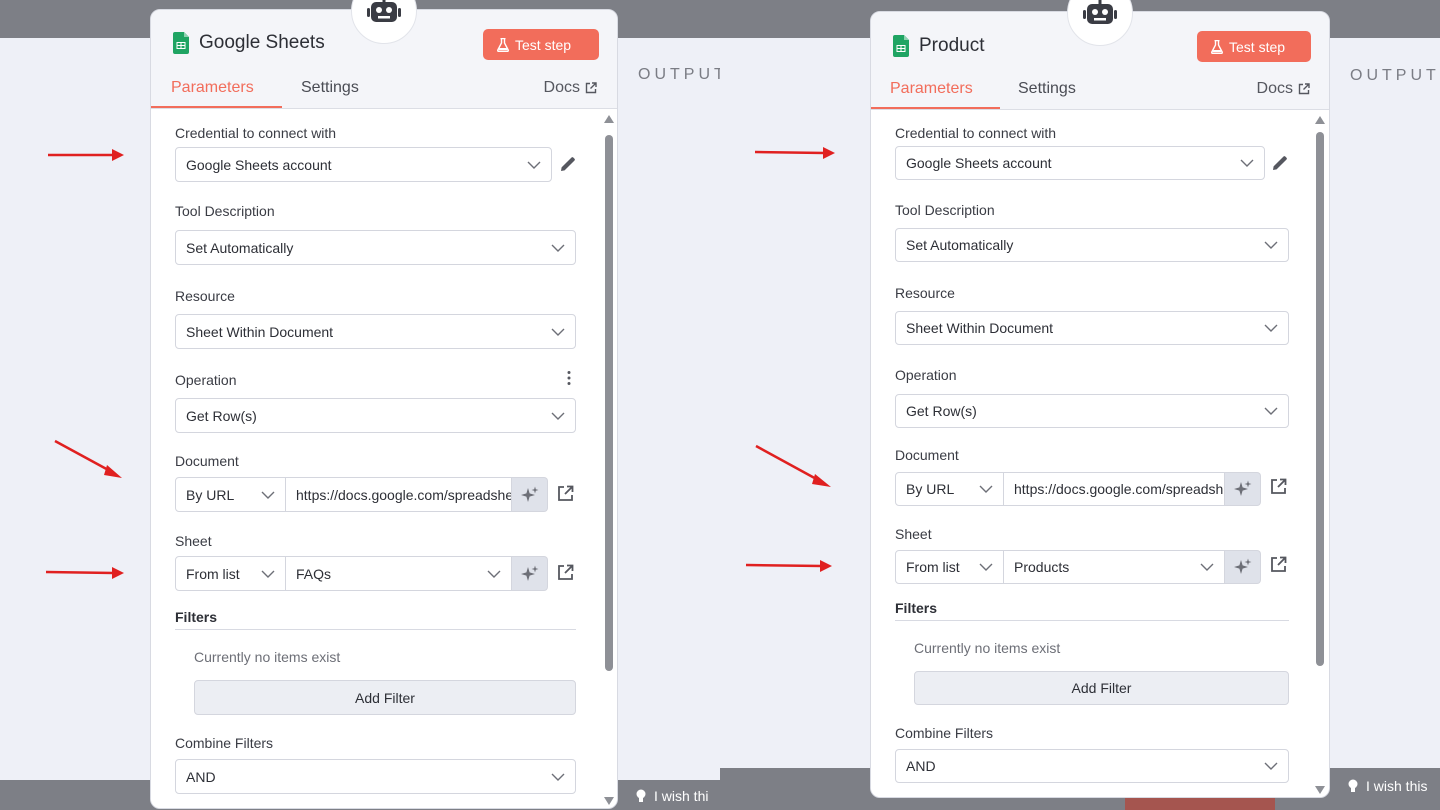 Image resolution: width=1440 pixels, height=810 pixels. I want to click on kebab-menu-icon, so click(569, 378).